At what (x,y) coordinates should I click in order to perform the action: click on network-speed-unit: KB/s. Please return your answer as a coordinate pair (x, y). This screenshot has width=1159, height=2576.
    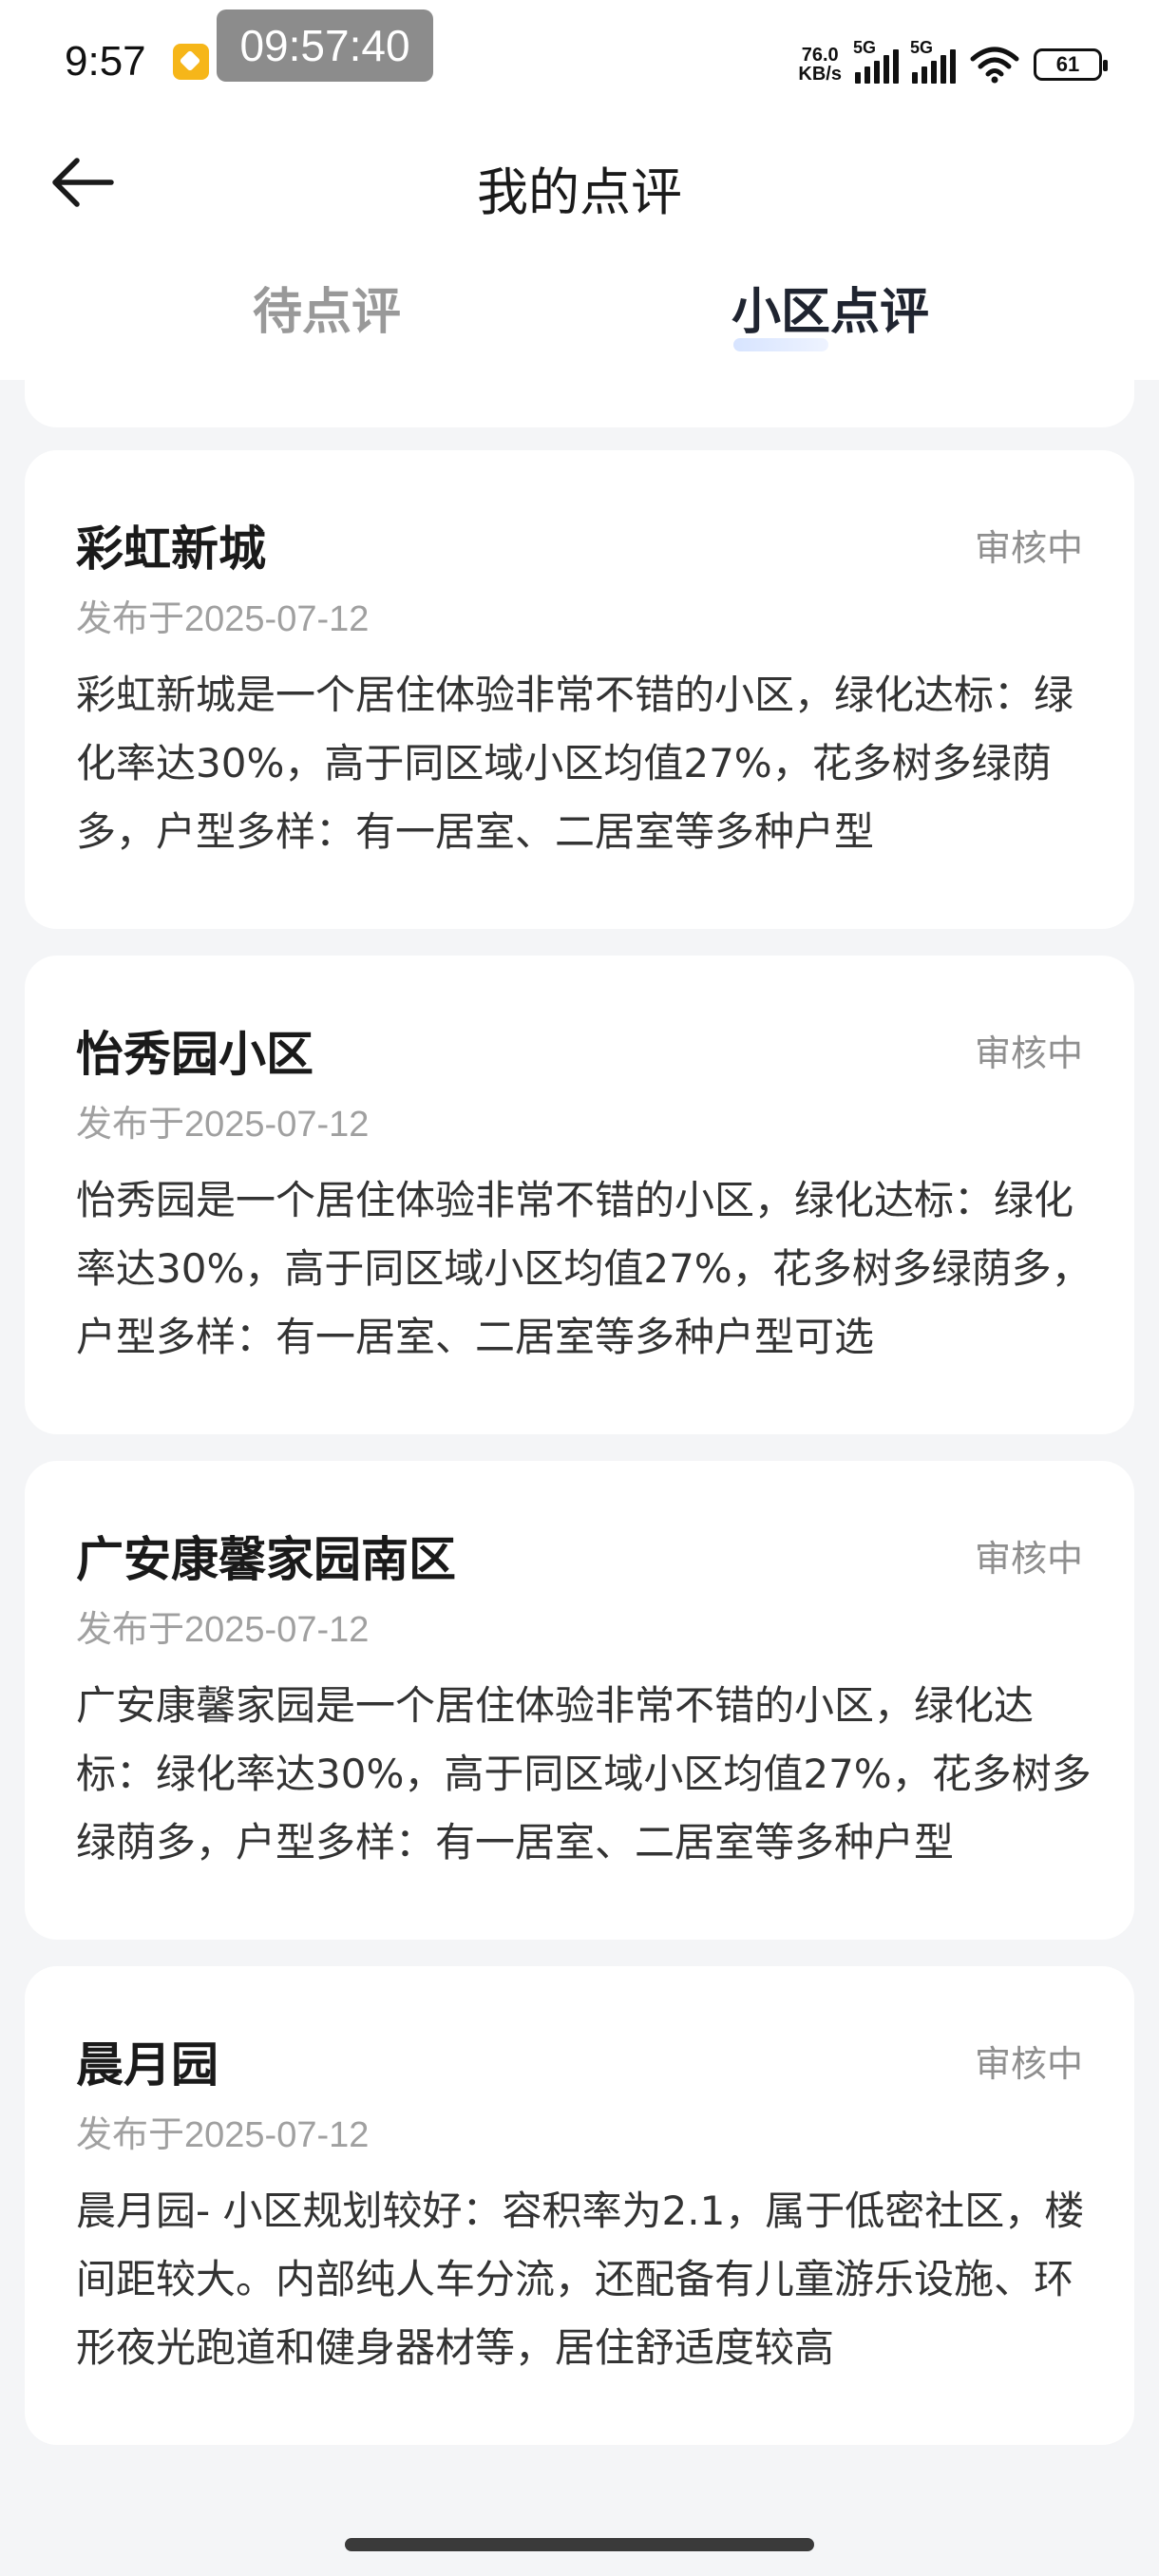
    Looking at the image, I should click on (820, 74).